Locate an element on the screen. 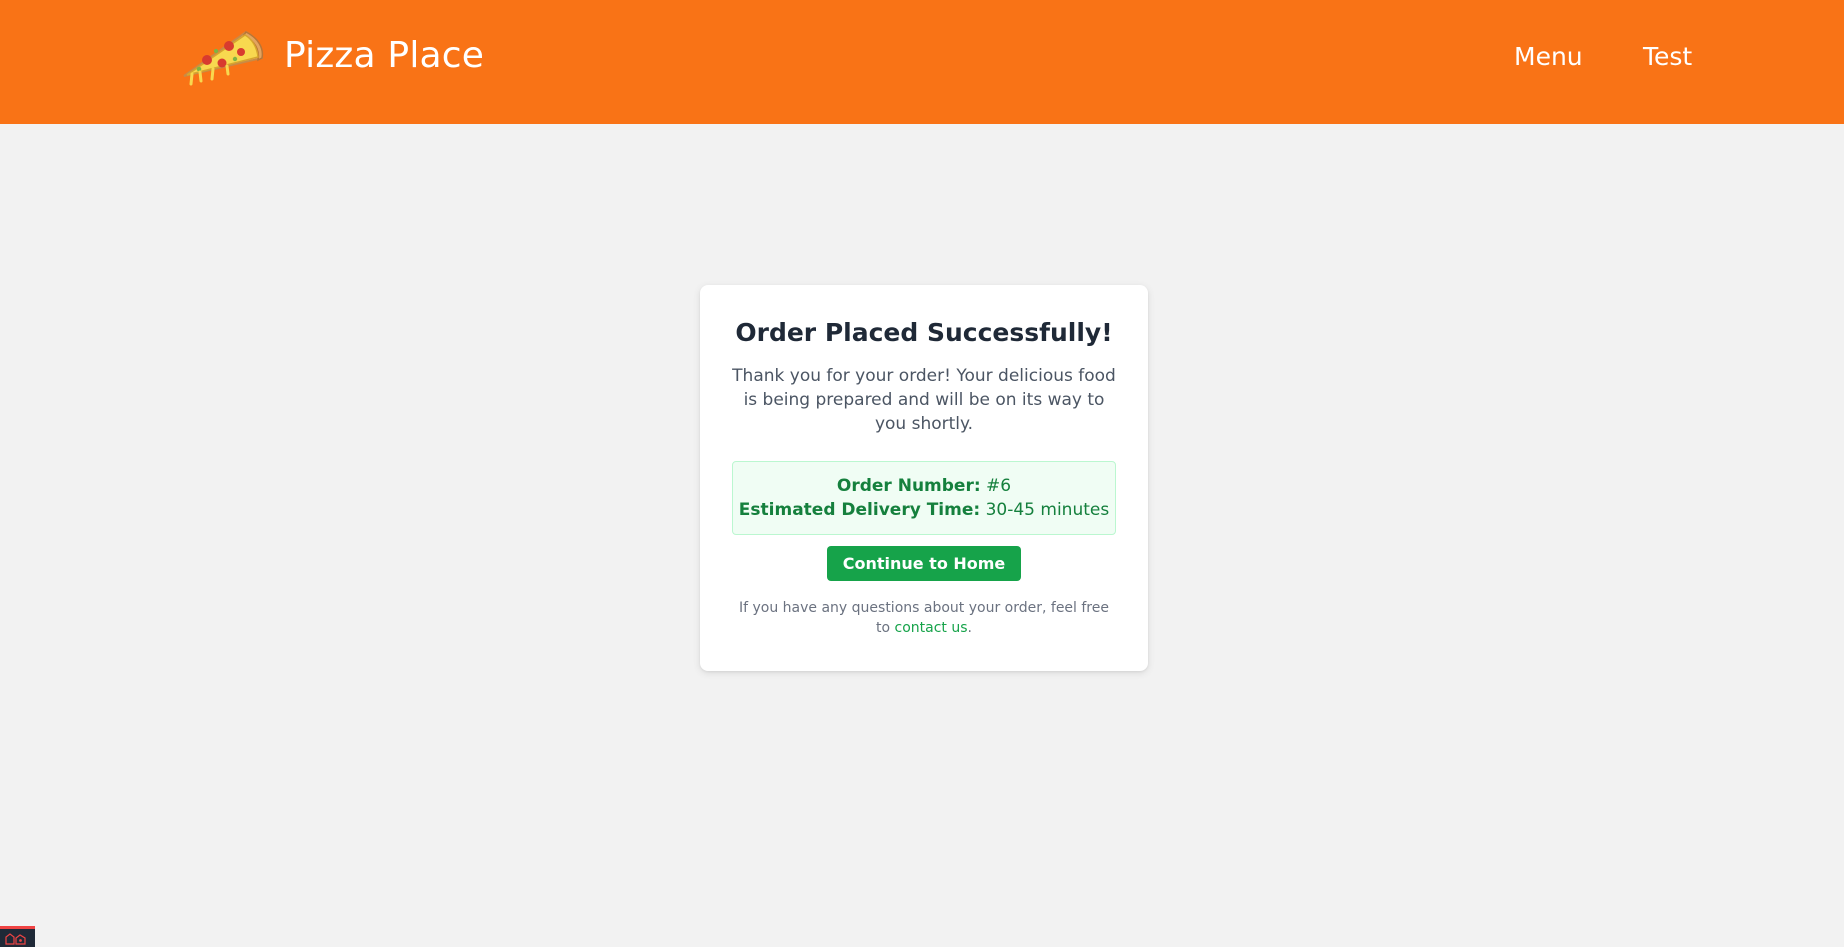  delivery-time-line: Estimated Delivery Time: 30-45 minutes is located at coordinates (924, 510).